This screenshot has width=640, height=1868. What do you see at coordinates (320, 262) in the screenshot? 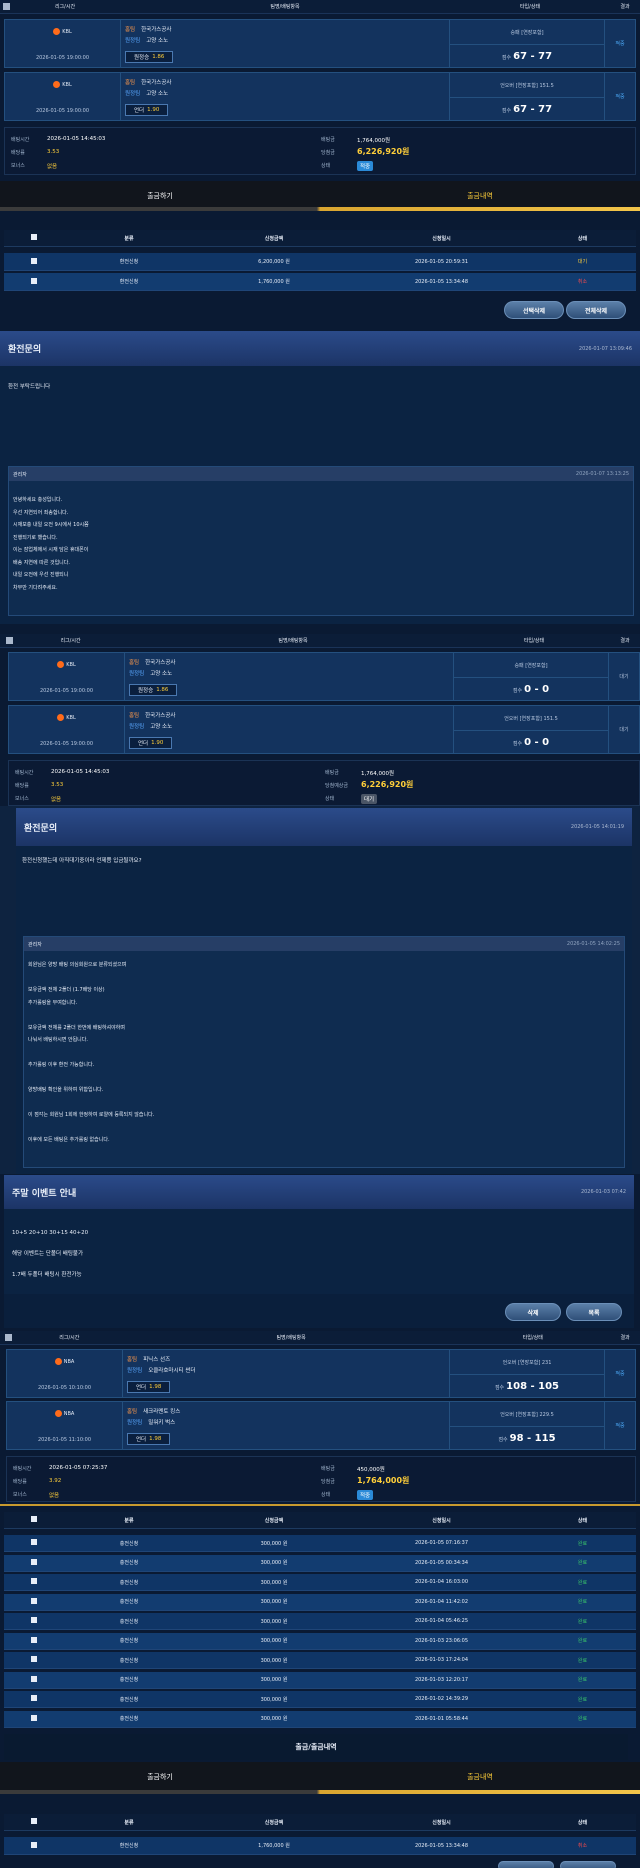
I see `table-row: 환전신청 6,200,000 원 2026-01-05 20:59:31 대기` at bounding box center [320, 262].